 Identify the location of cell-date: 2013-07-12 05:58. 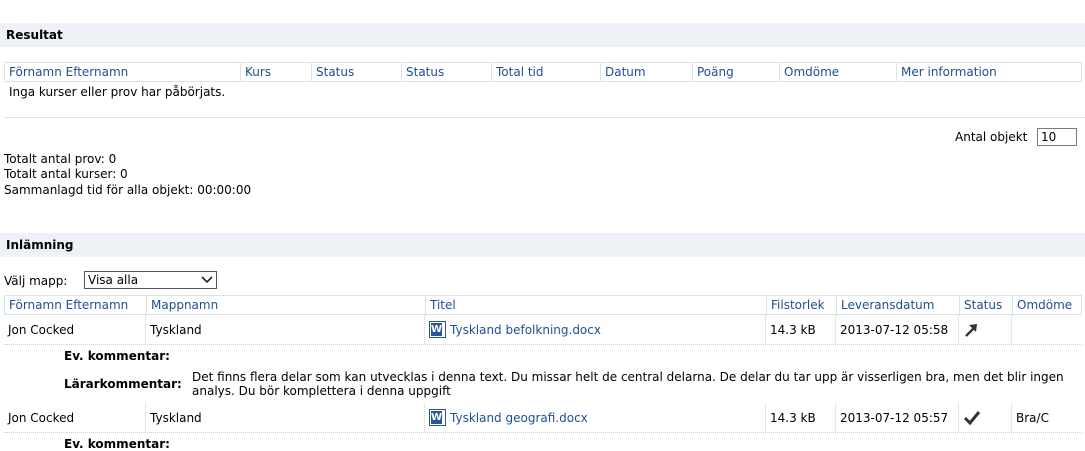
(896, 329).